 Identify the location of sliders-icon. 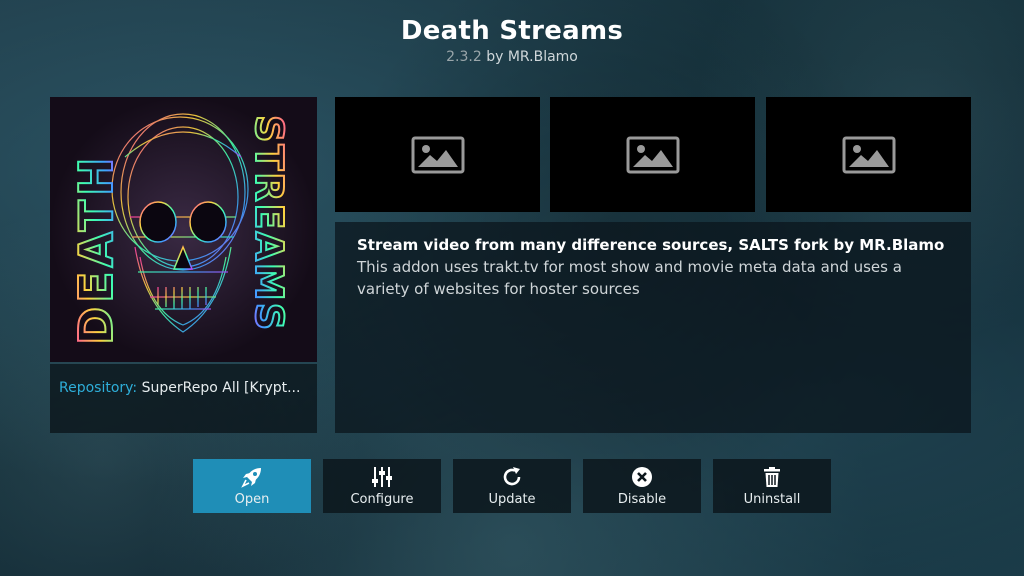
(382, 477).